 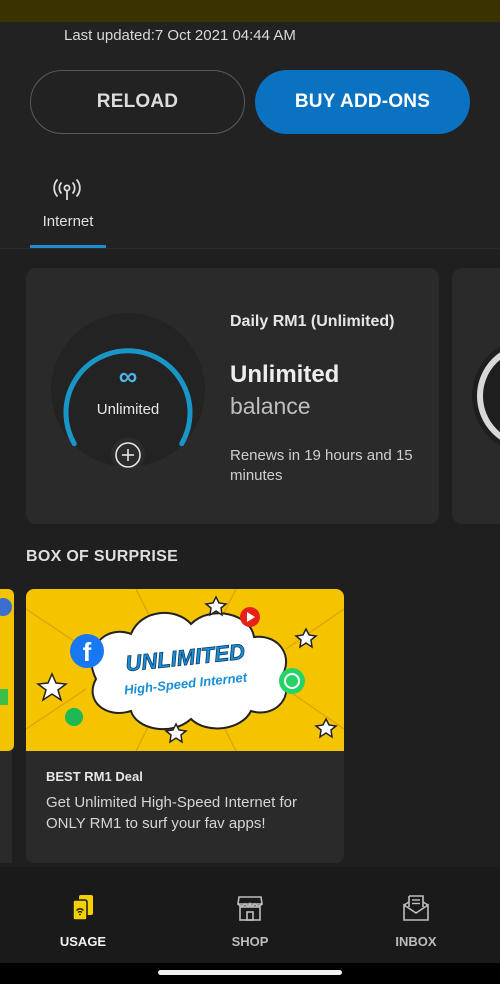 What do you see at coordinates (82, 908) in the screenshot?
I see `usage-icon` at bounding box center [82, 908].